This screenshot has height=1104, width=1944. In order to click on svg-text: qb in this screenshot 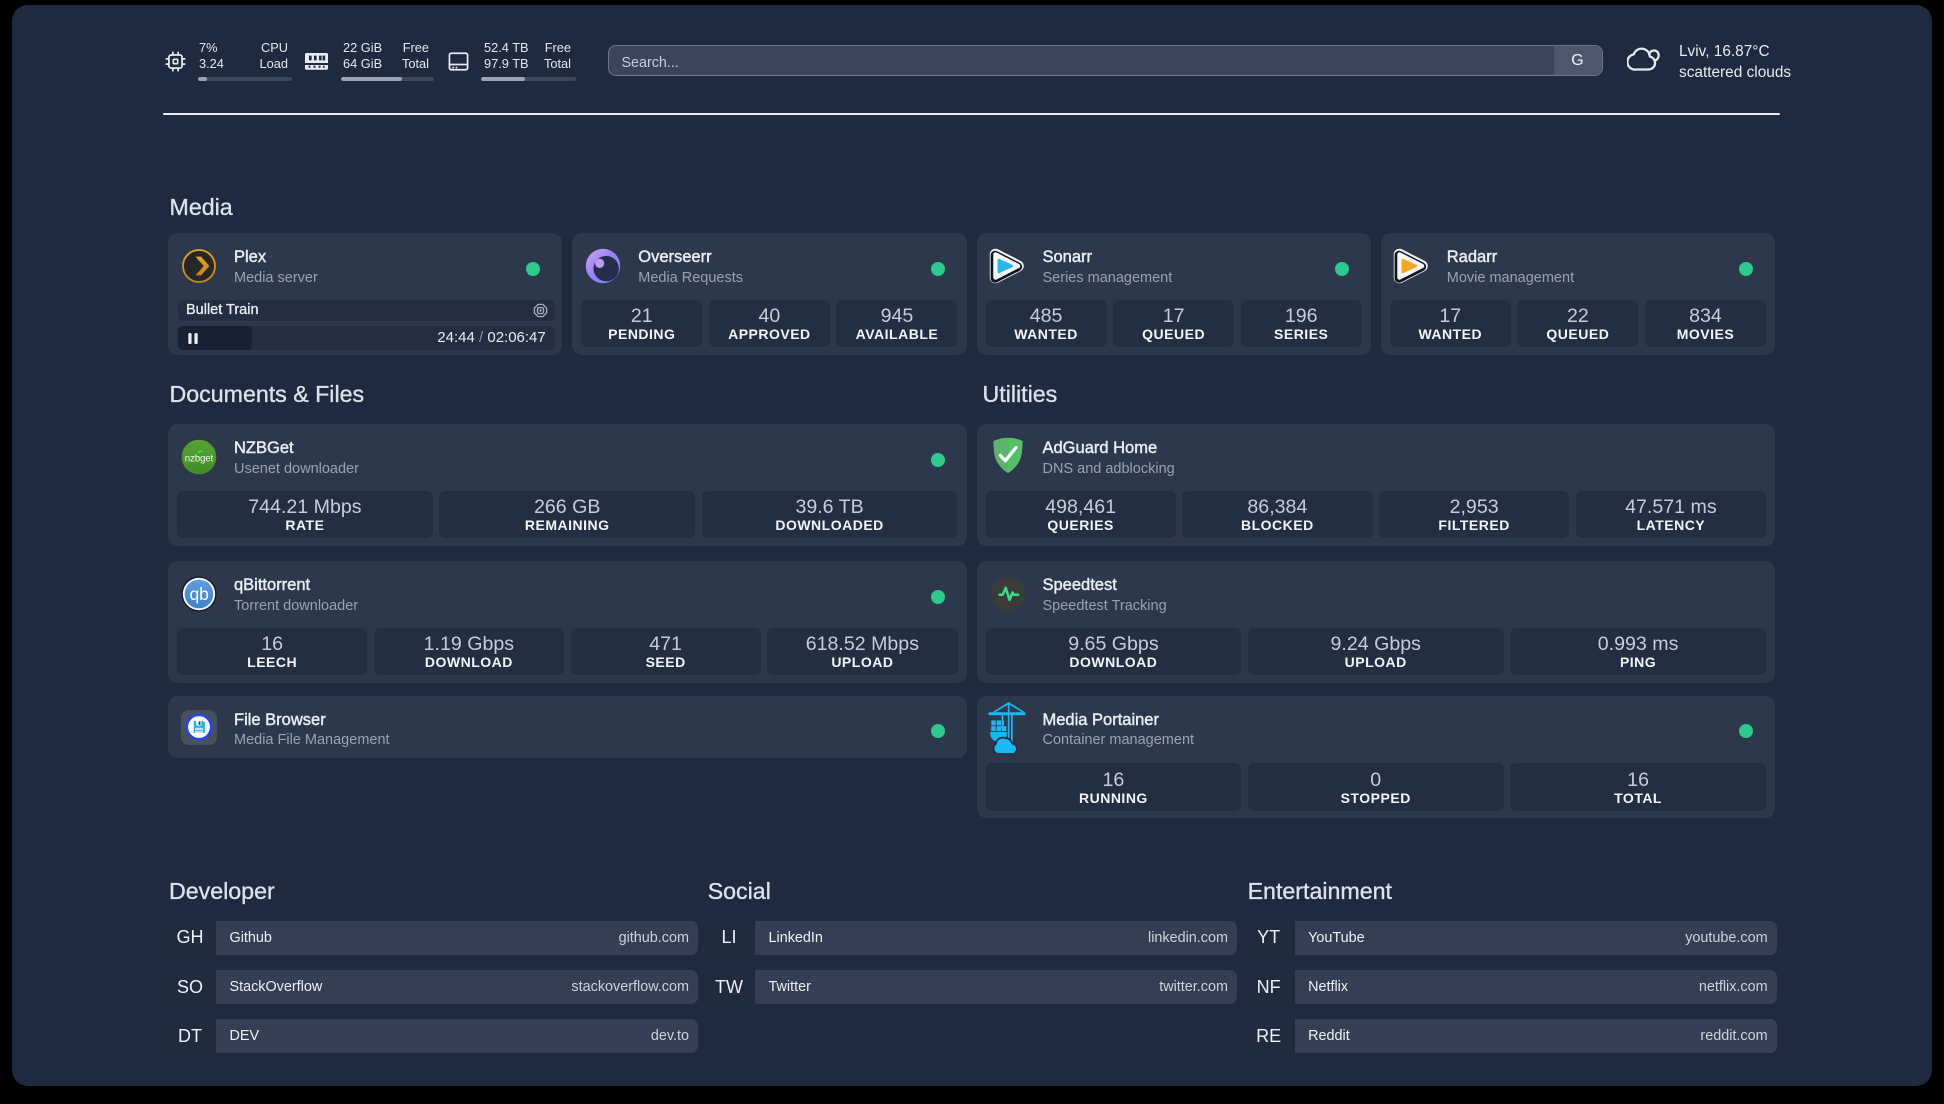, I will do `click(198, 594)`.